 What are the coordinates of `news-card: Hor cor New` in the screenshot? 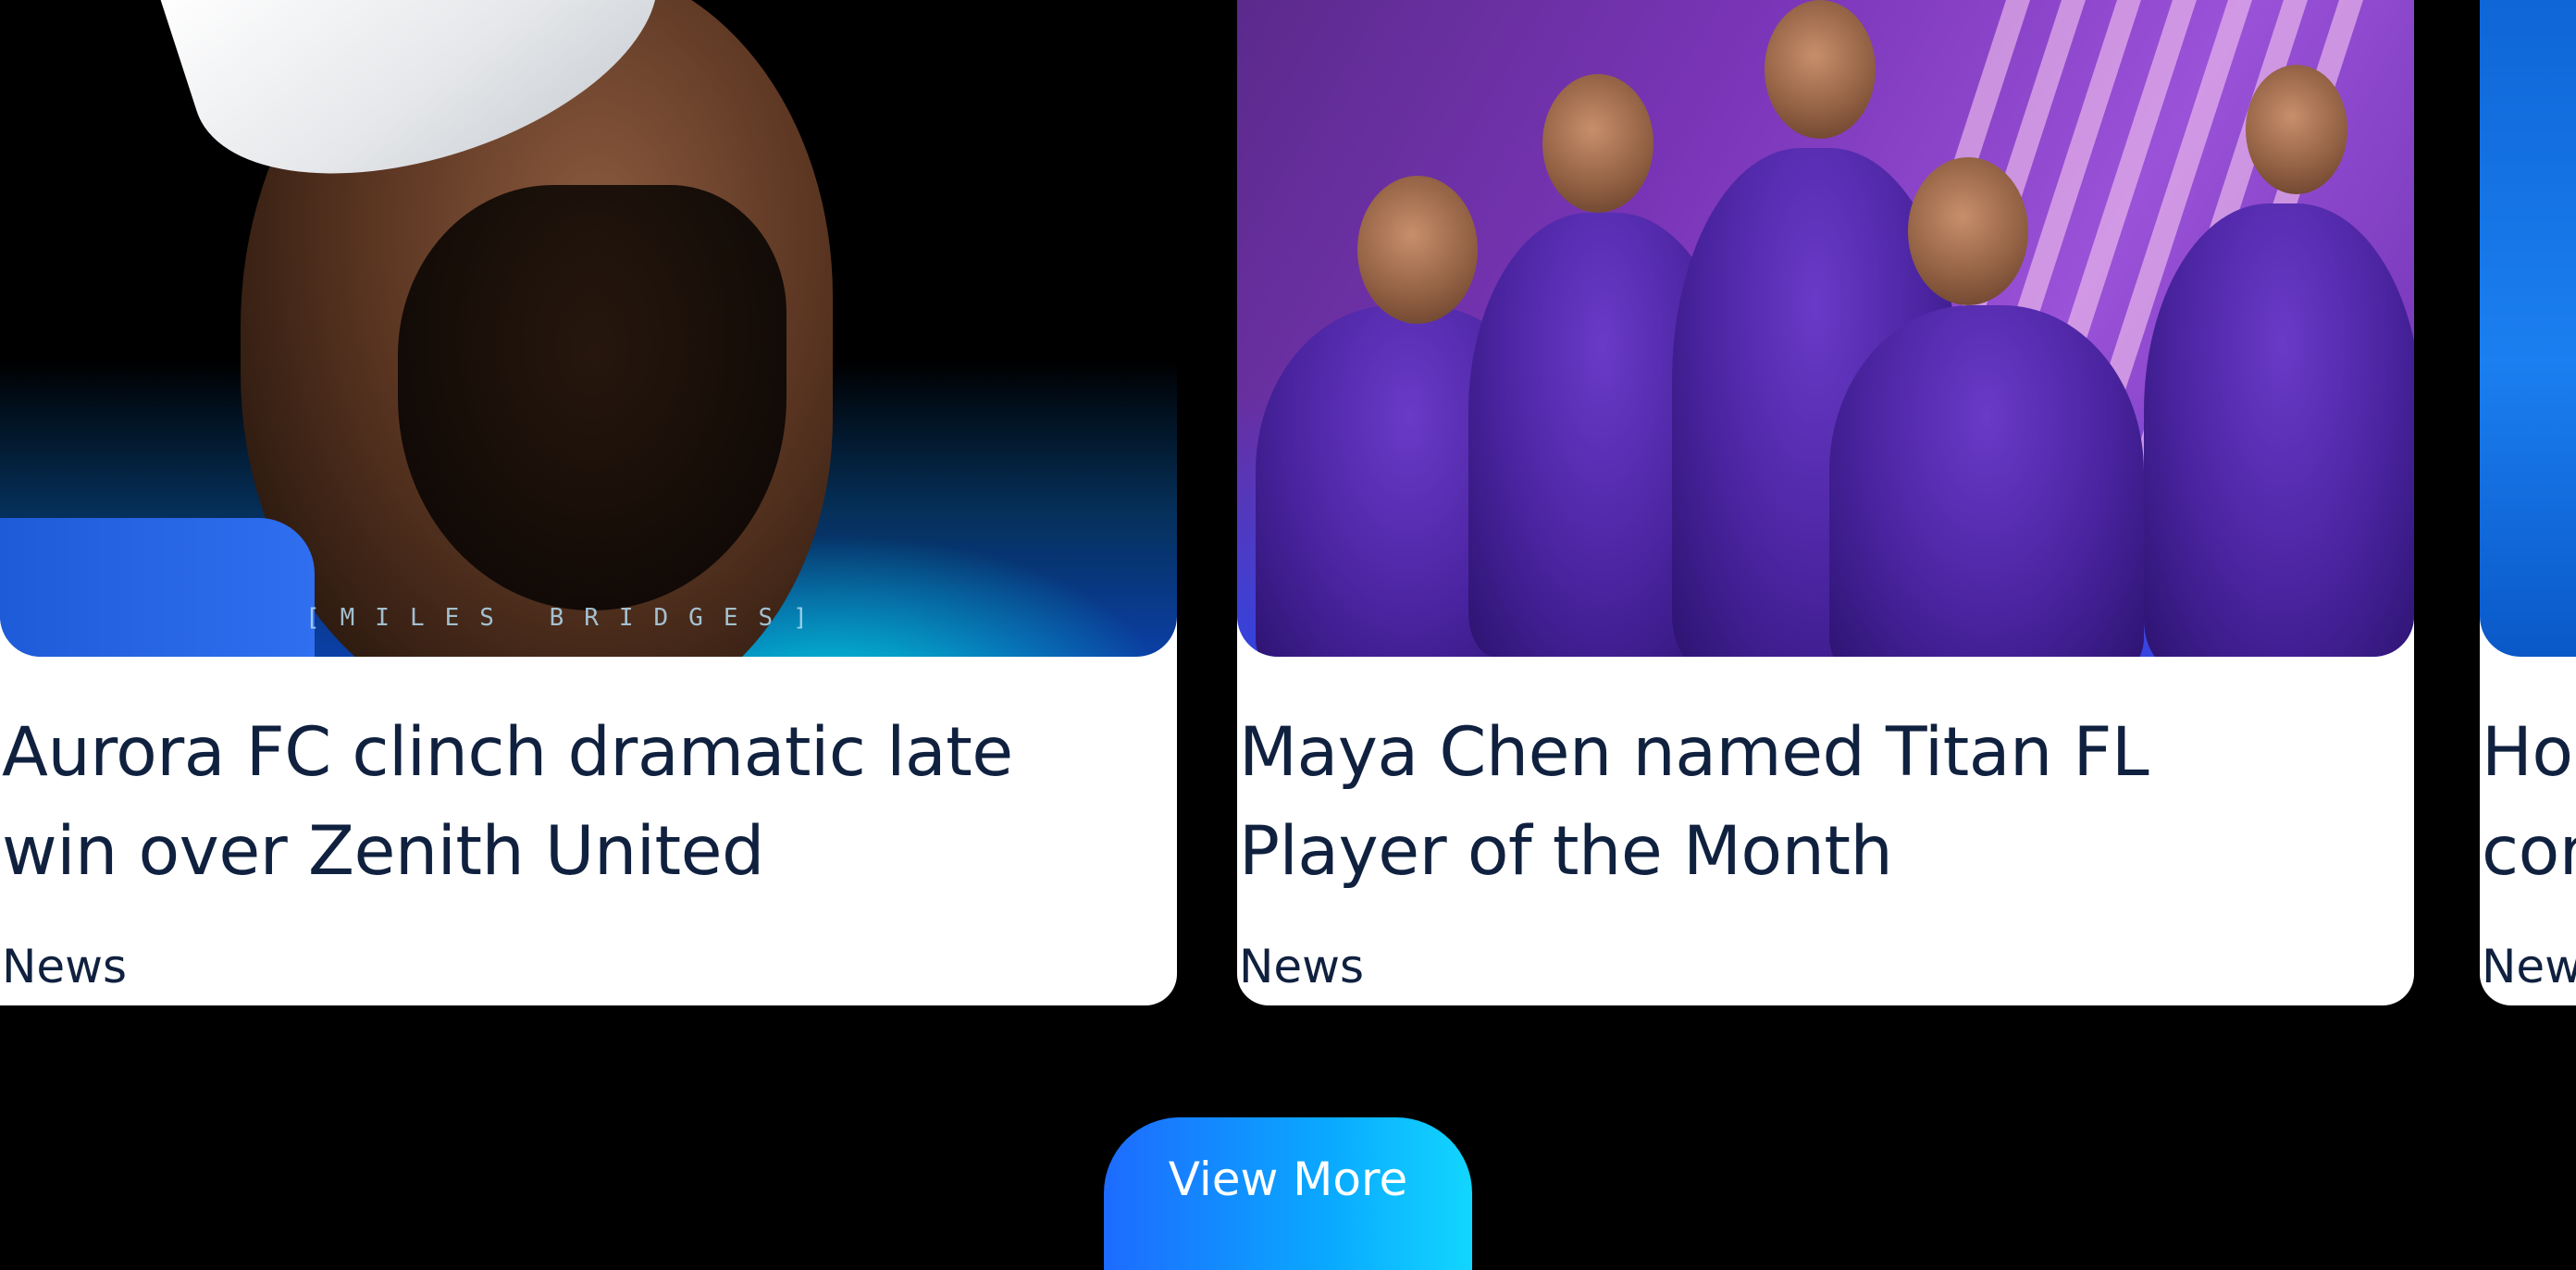 It's located at (2528, 502).